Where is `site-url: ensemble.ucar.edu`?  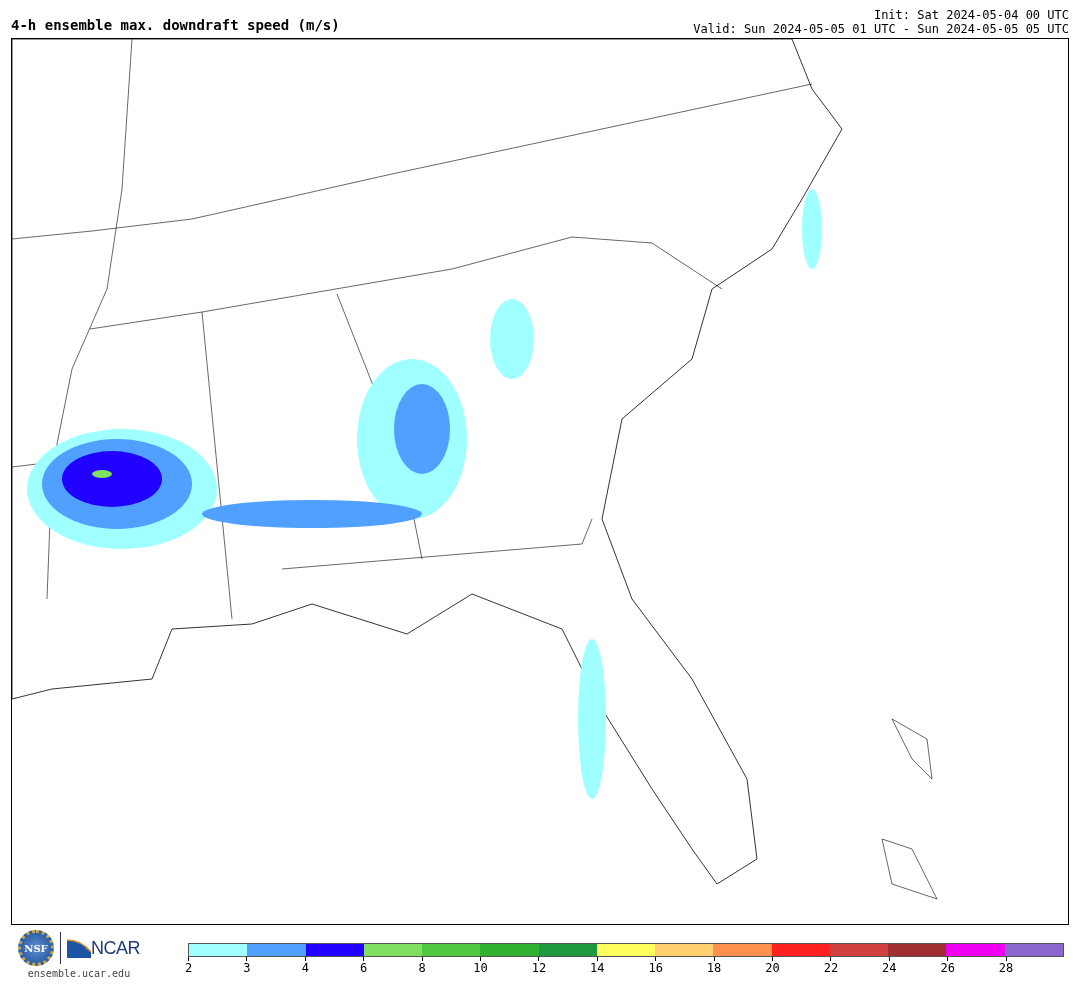
site-url: ensemble.ucar.edu is located at coordinates (79, 973).